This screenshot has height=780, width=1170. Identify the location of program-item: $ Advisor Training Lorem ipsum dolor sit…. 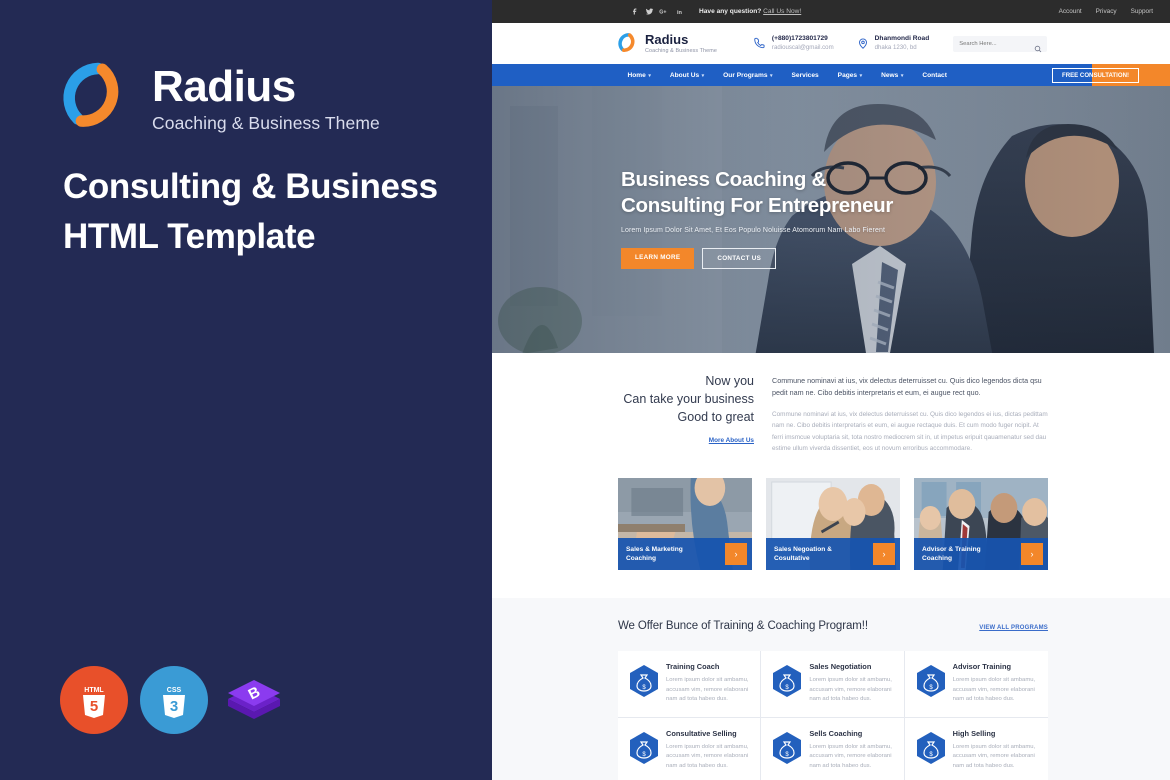
(976, 684).